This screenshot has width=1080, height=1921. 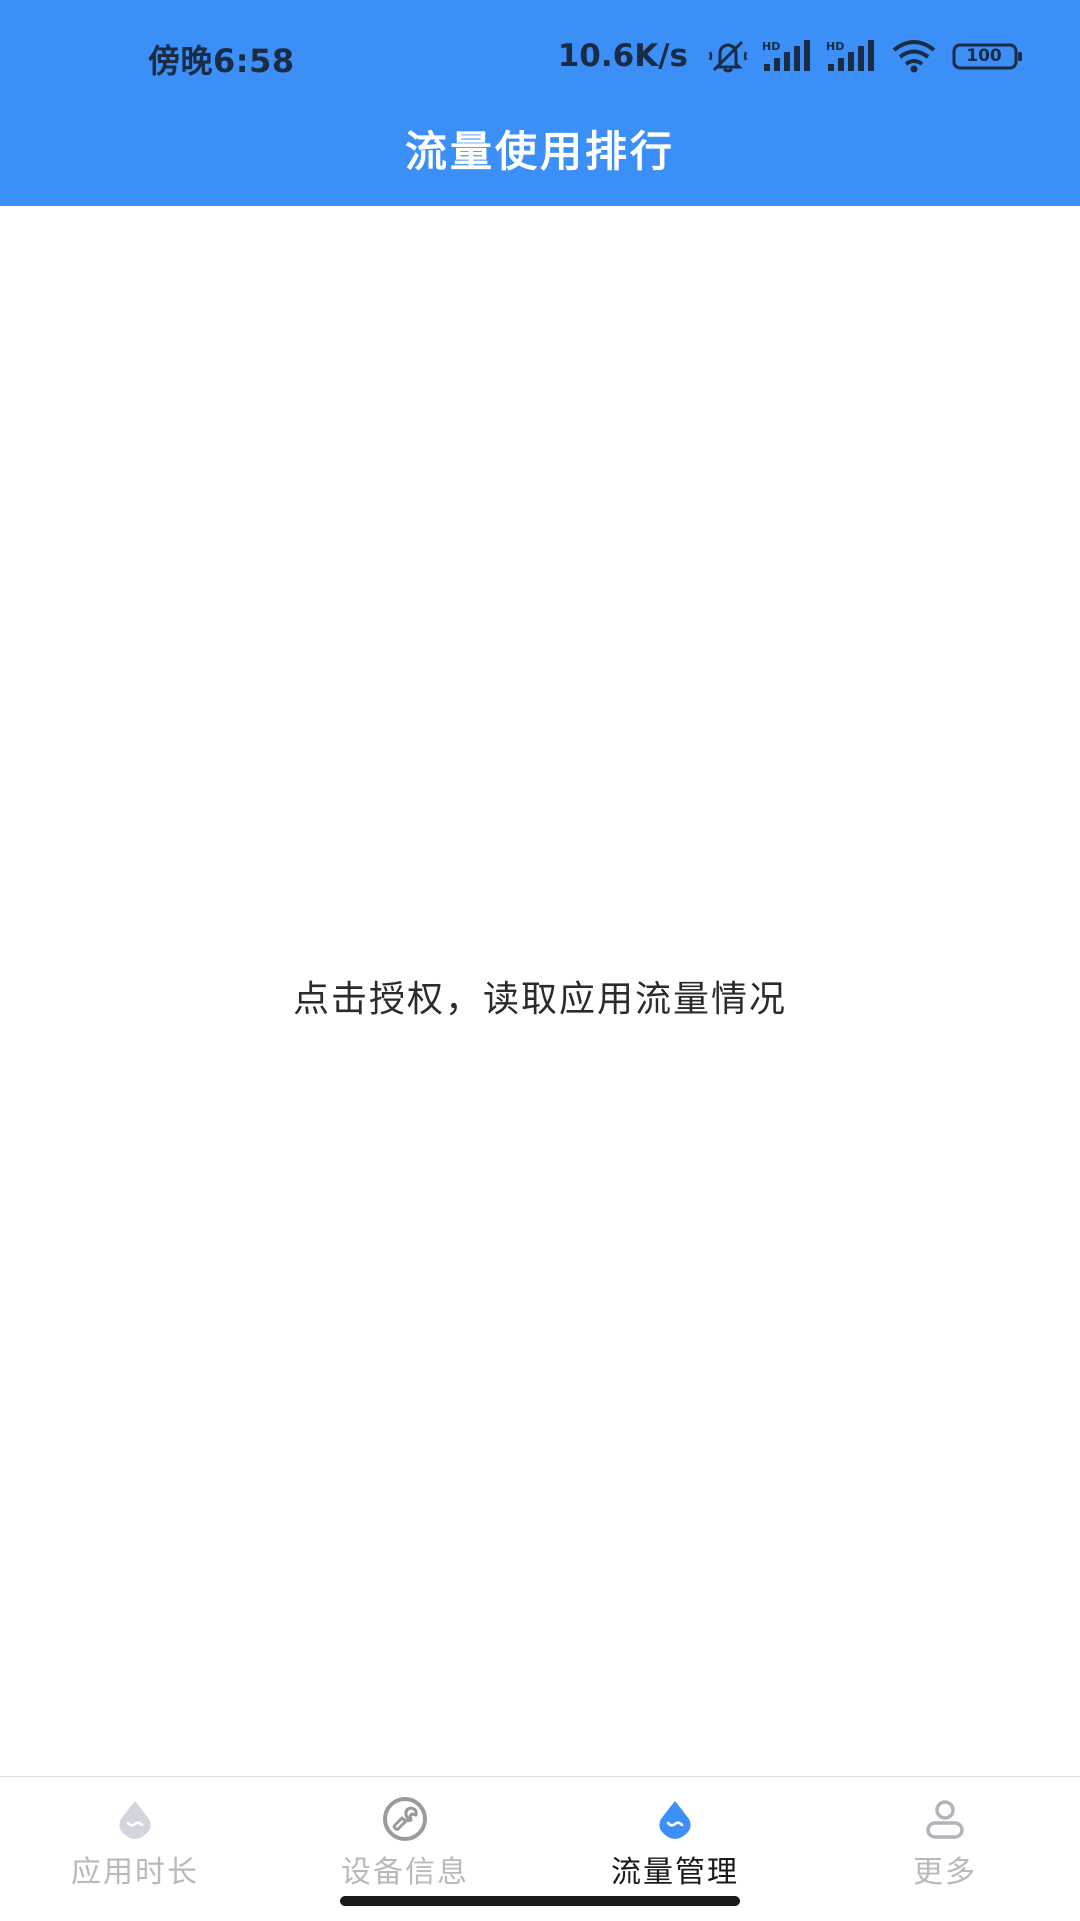 I want to click on person-icon, so click(x=945, y=1819).